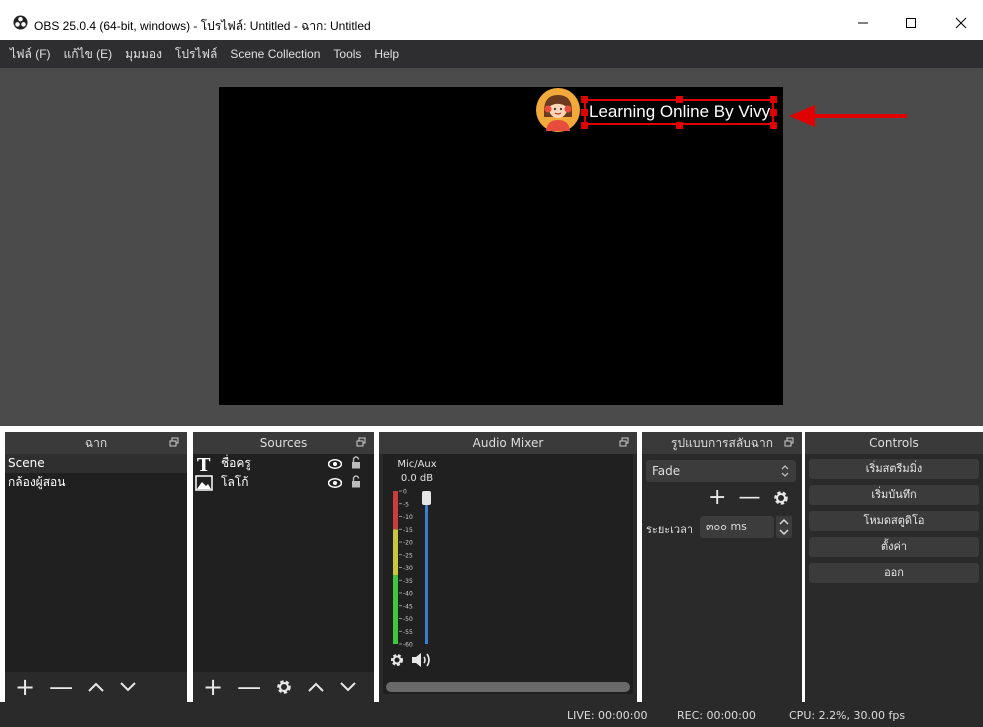 This screenshot has height=727, width=983. I want to click on teacher-avatar-icon, so click(558, 110).